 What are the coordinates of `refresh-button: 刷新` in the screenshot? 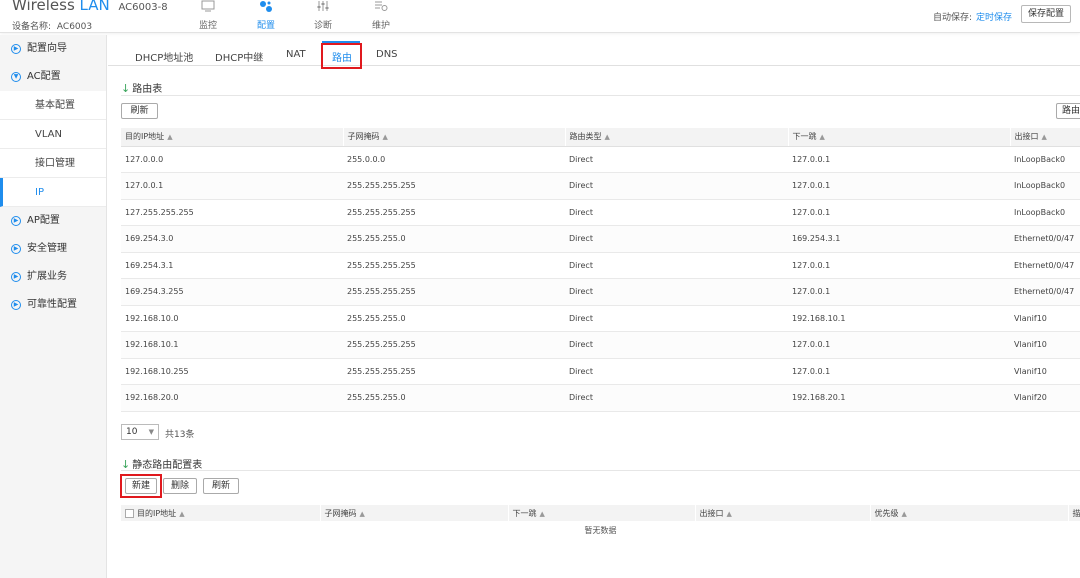 It's located at (139, 111).